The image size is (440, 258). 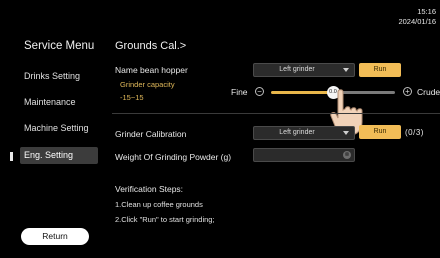 I want to click on bean-hopper-label: Name bean hopper, so click(x=151, y=70).